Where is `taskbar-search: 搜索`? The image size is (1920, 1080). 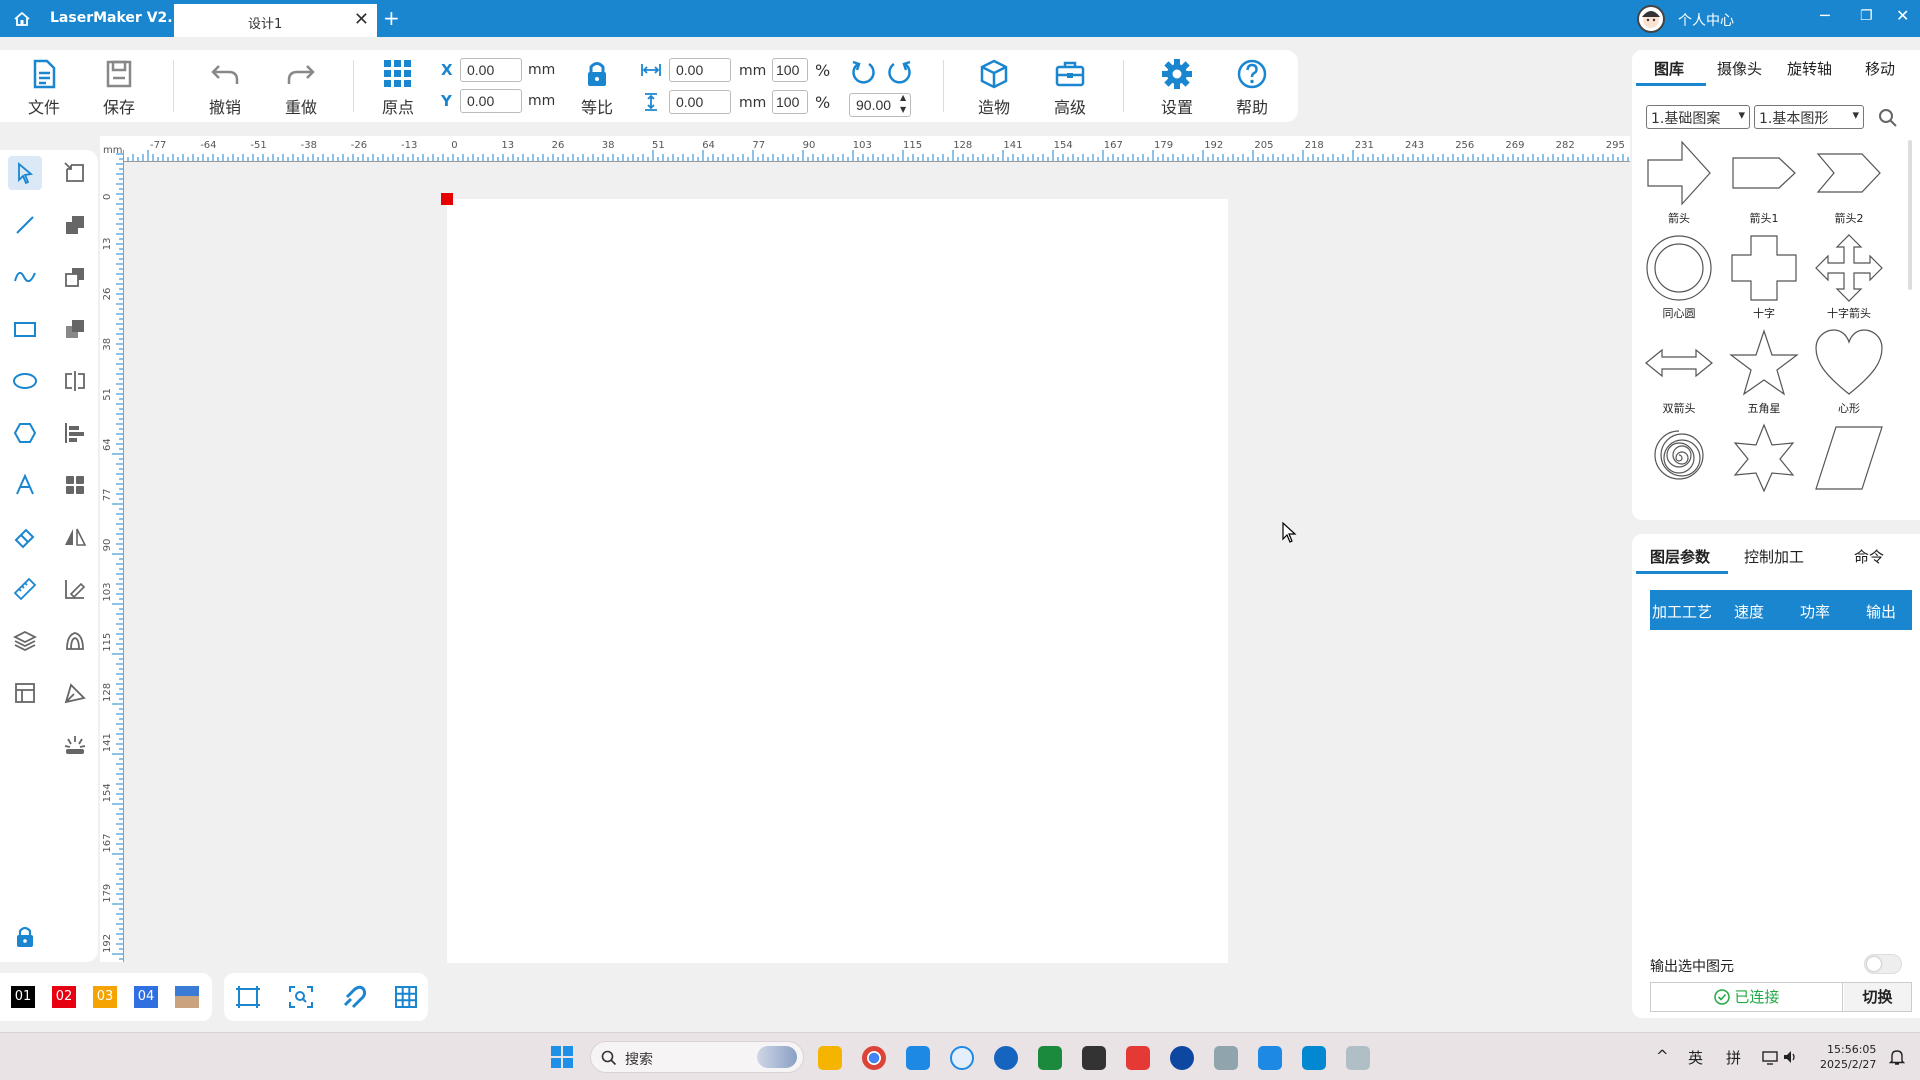 taskbar-search: 搜索 is located at coordinates (697, 1057).